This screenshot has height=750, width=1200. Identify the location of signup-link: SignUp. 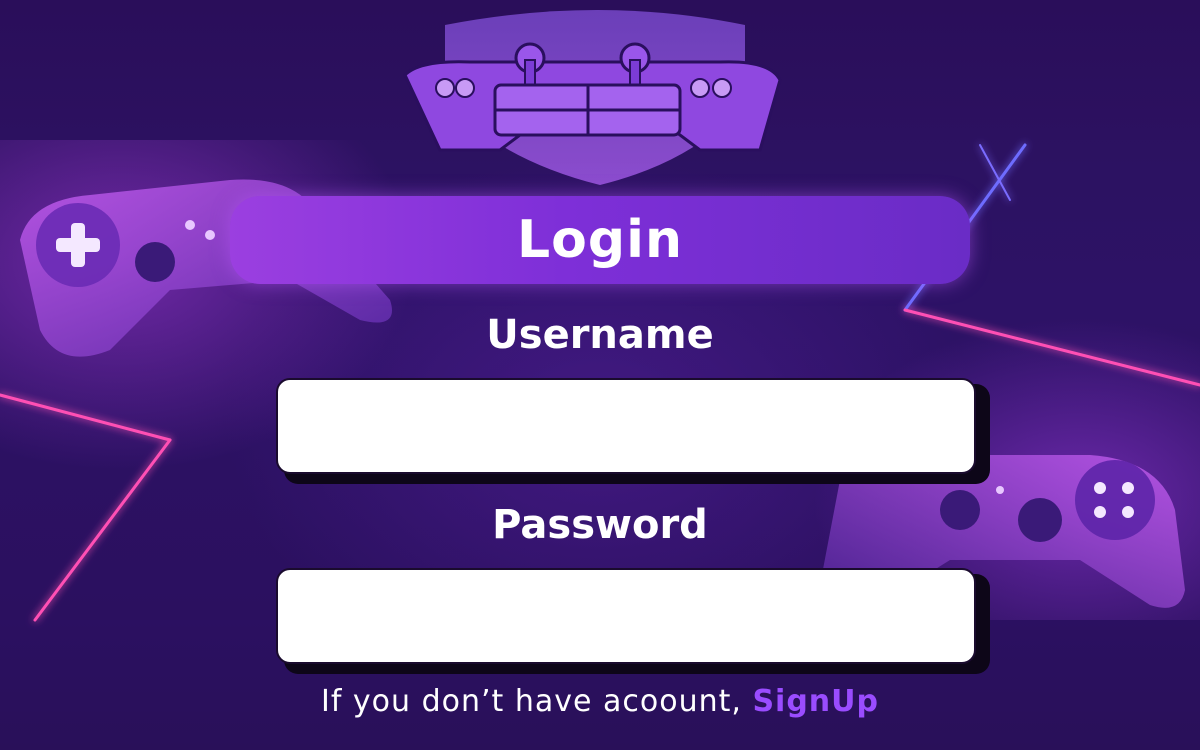
(815, 701).